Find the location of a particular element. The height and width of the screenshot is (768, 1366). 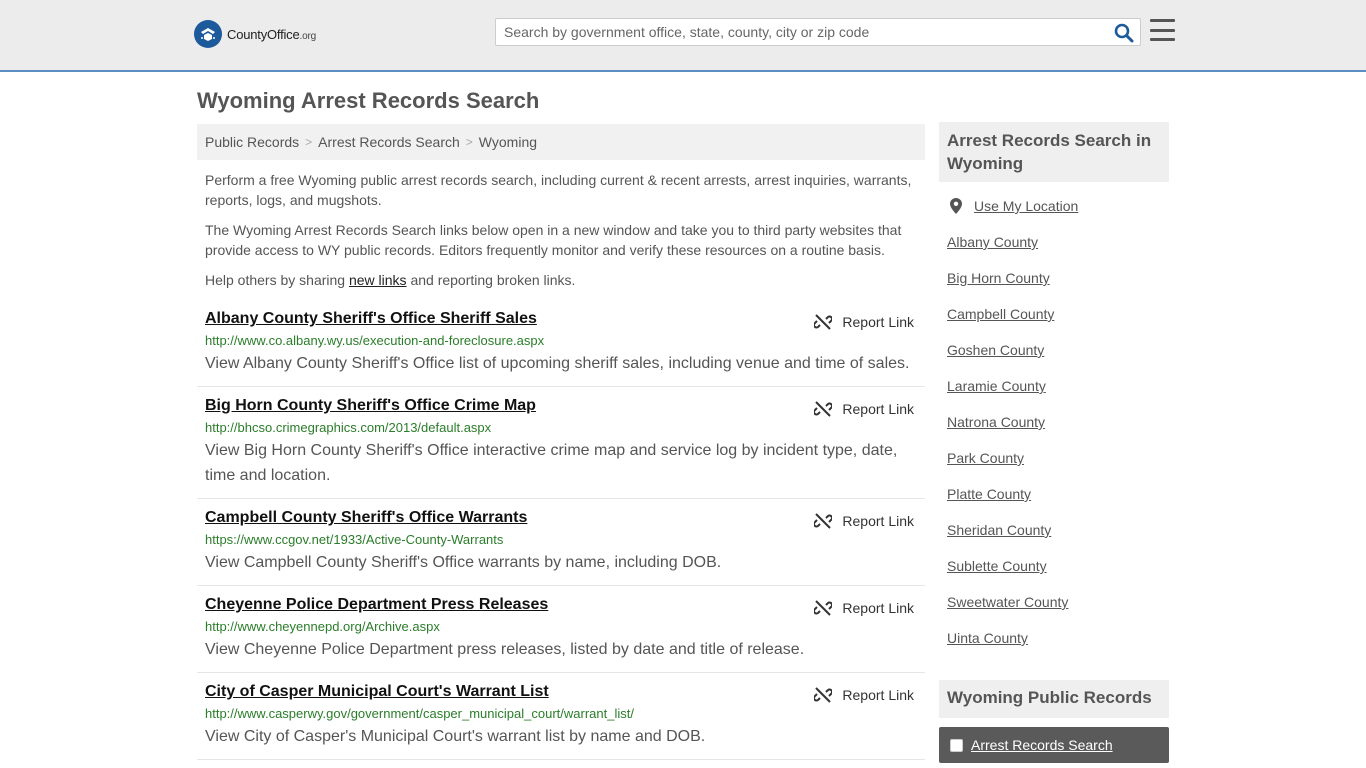

sidebar-item-laramie: Laramie County is located at coordinates (1054, 396).